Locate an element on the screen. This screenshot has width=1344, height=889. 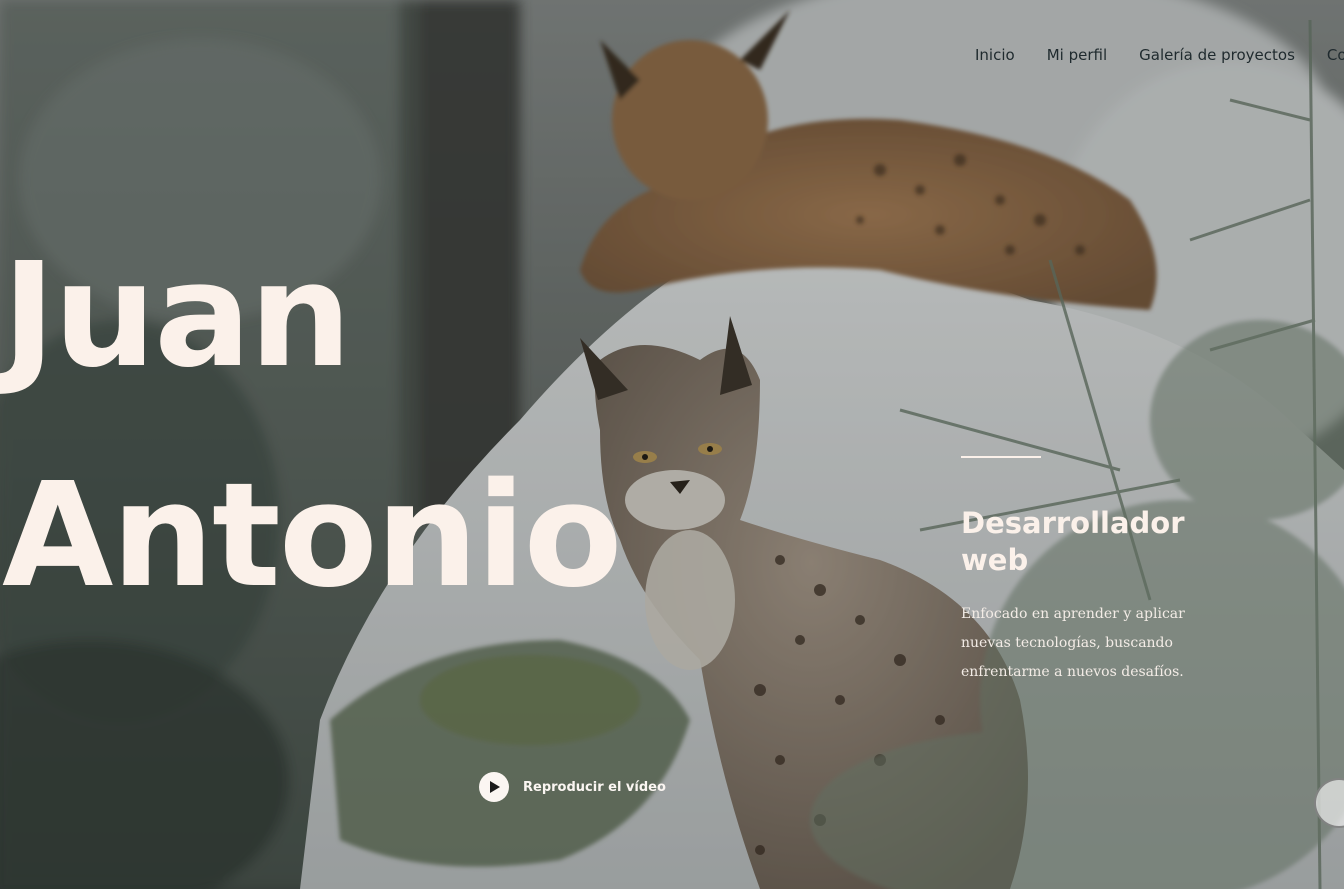
hero-title-first-name: Juan is located at coordinates (177, 315).